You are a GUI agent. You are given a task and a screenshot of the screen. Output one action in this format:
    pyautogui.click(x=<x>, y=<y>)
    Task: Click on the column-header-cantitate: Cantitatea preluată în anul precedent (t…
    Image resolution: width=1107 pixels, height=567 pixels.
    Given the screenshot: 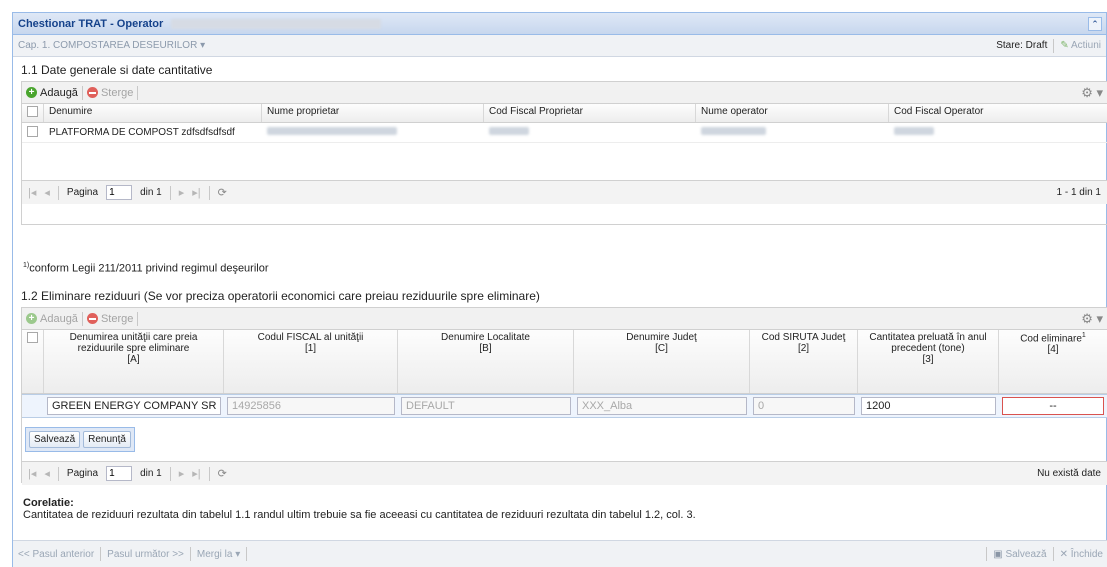 What is the action you would take?
    pyautogui.click(x=928, y=361)
    